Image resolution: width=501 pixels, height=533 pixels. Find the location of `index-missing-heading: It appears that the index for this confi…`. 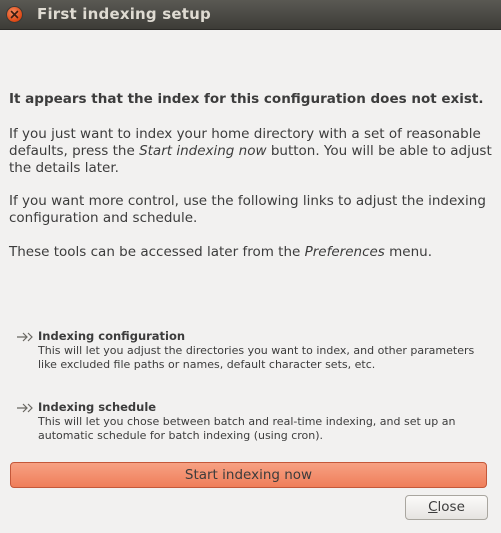

index-missing-heading: It appears that the index for this confi… is located at coordinates (246, 99).